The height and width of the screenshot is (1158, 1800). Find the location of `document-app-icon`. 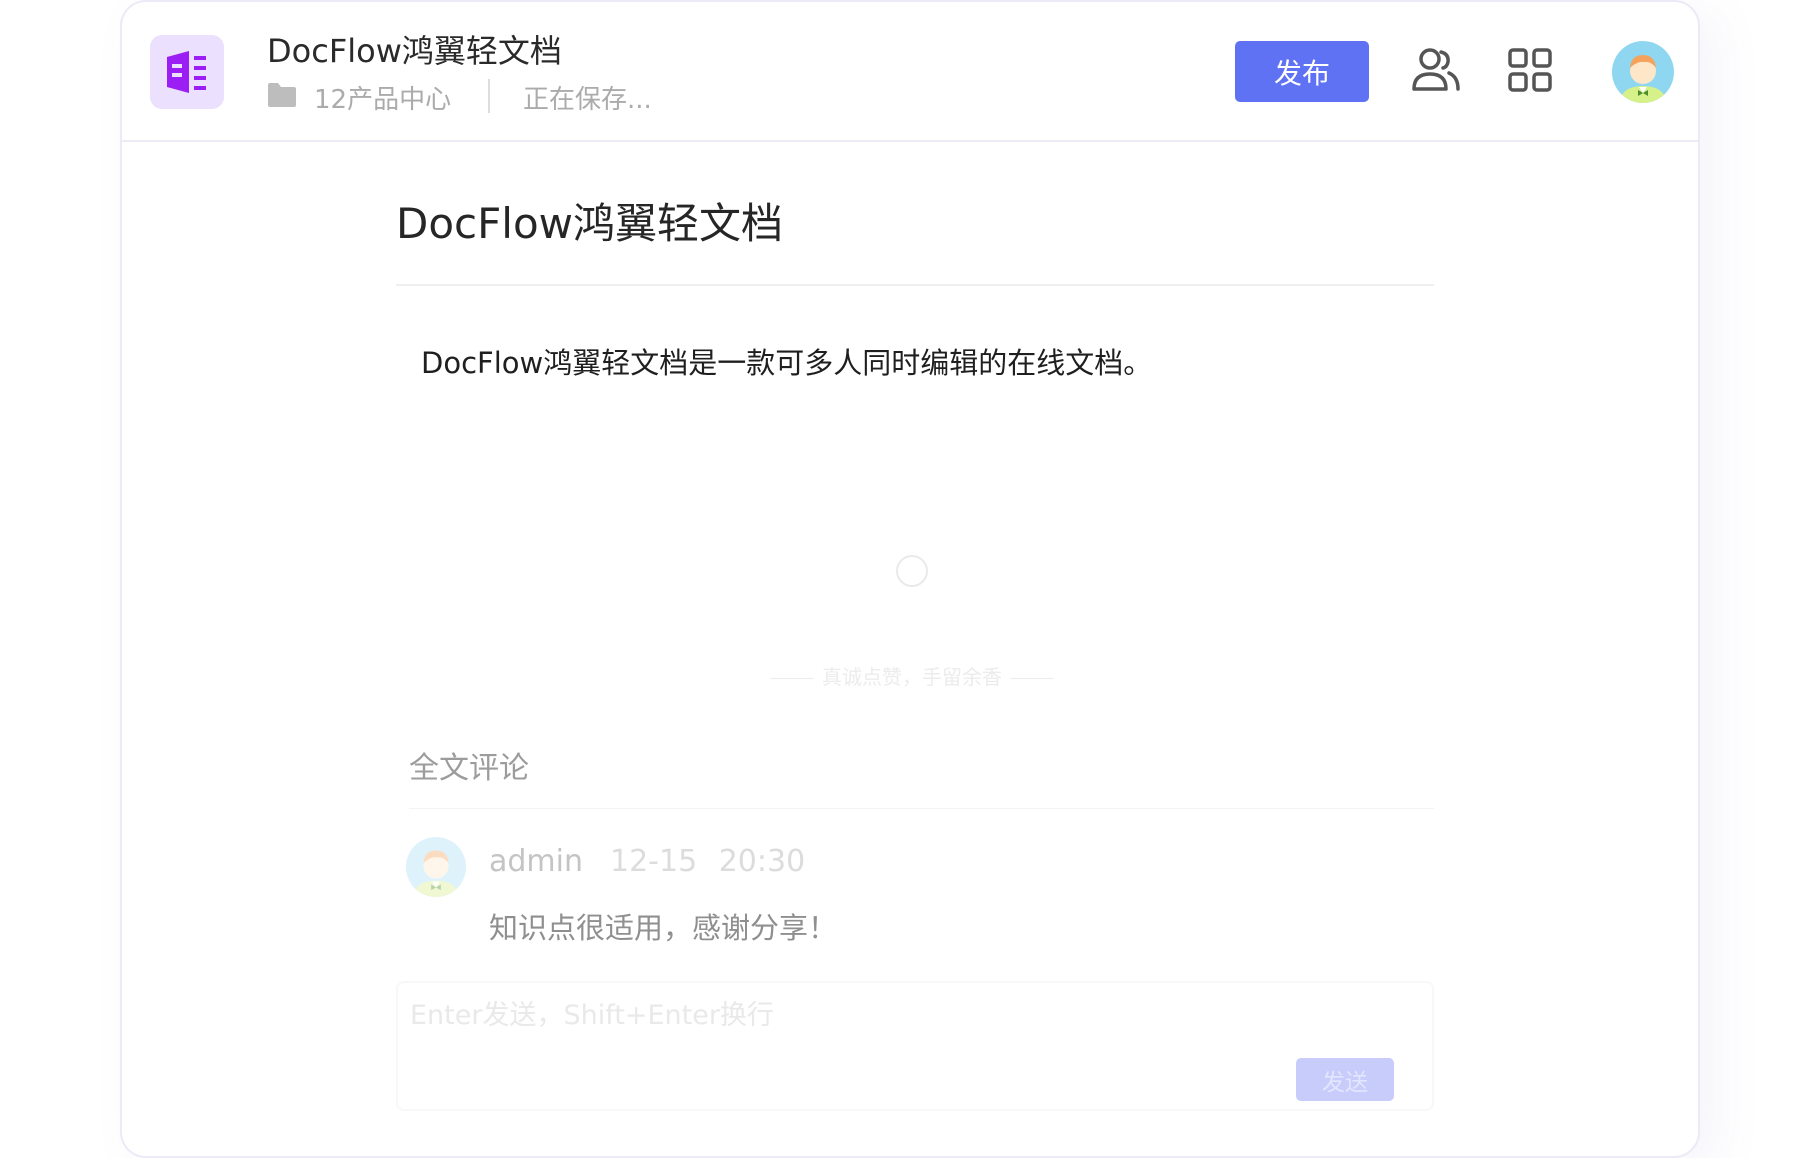

document-app-icon is located at coordinates (187, 72).